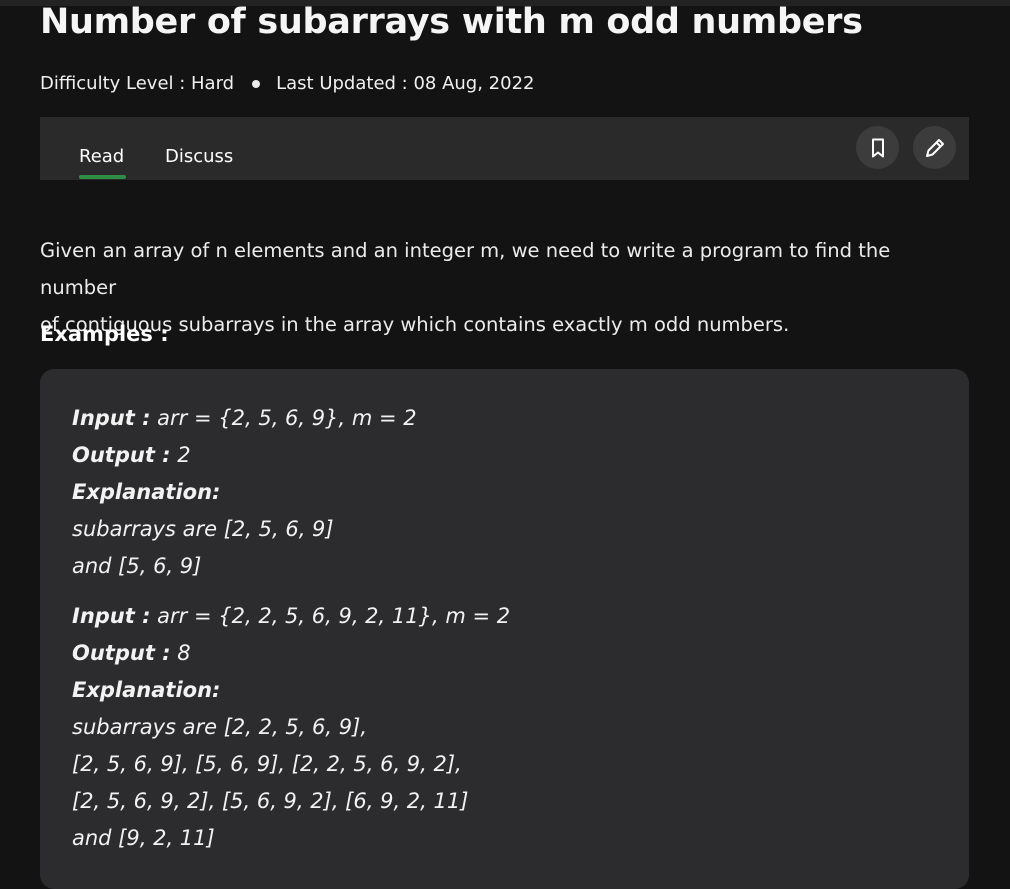 Image resolution: width=1010 pixels, height=889 pixels. What do you see at coordinates (104, 334) in the screenshot?
I see `examples-heading: Examples :` at bounding box center [104, 334].